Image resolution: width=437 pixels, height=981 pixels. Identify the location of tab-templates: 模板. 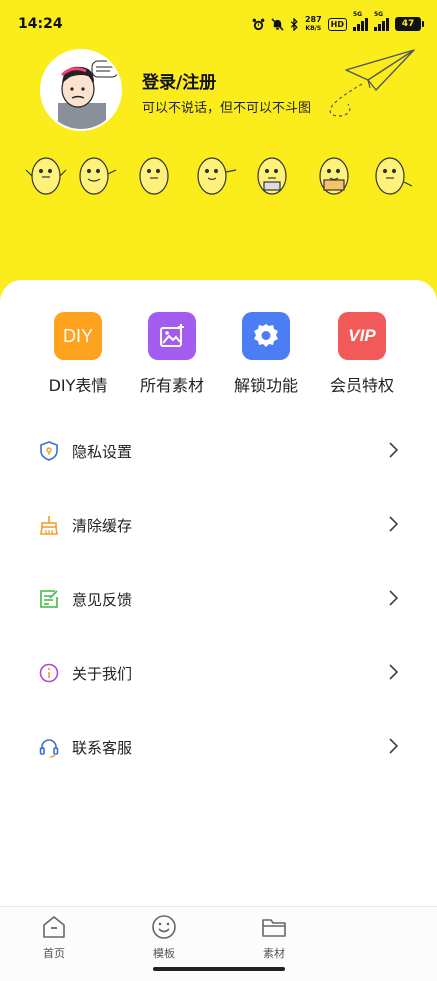
(164, 937).